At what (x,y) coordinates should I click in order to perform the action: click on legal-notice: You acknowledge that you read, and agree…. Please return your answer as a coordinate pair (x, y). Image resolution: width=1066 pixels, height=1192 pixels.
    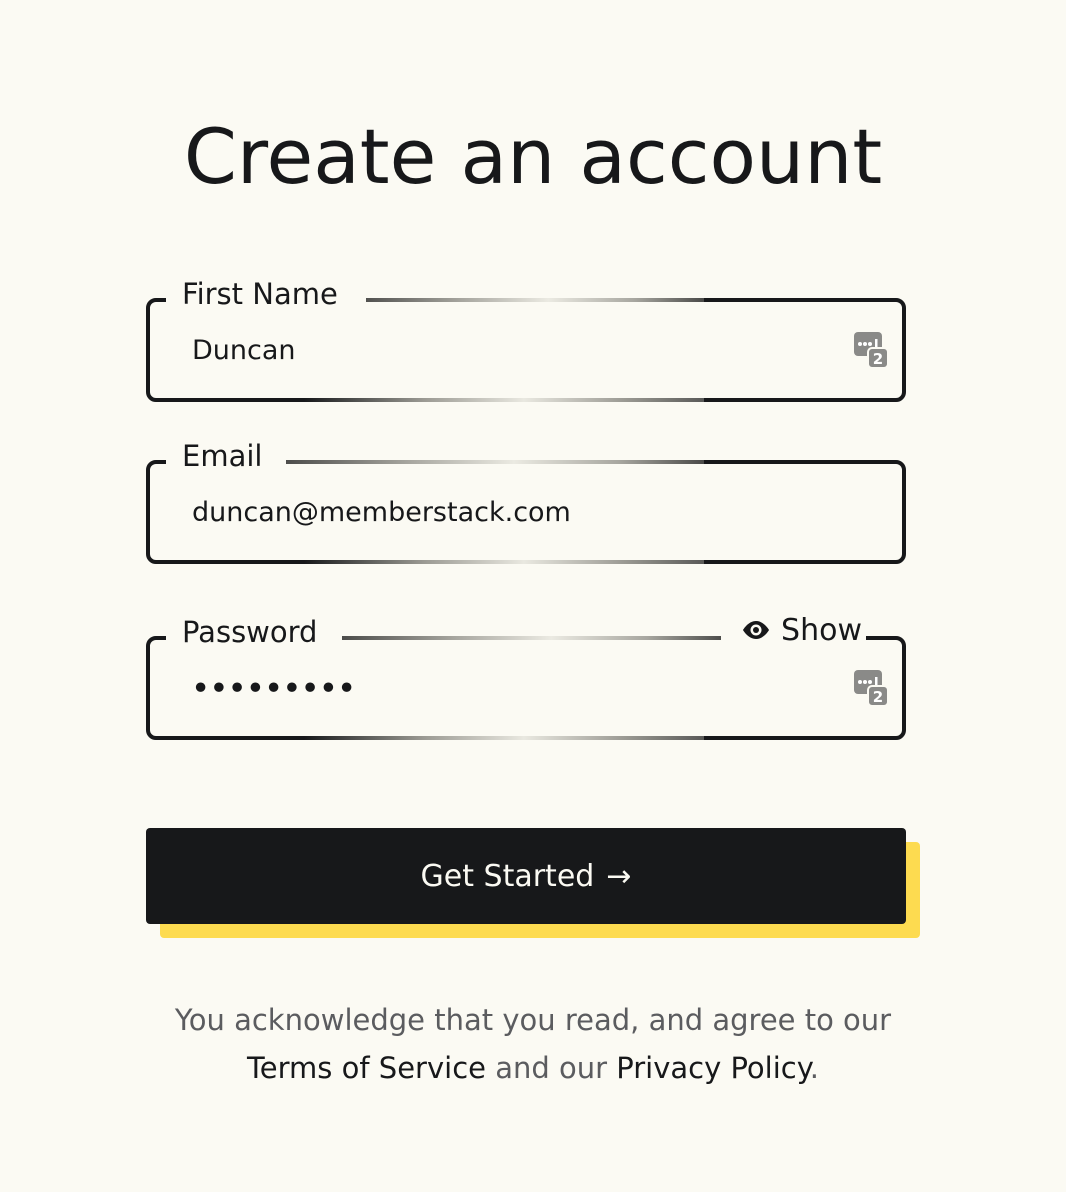
    Looking at the image, I should click on (533, 1044).